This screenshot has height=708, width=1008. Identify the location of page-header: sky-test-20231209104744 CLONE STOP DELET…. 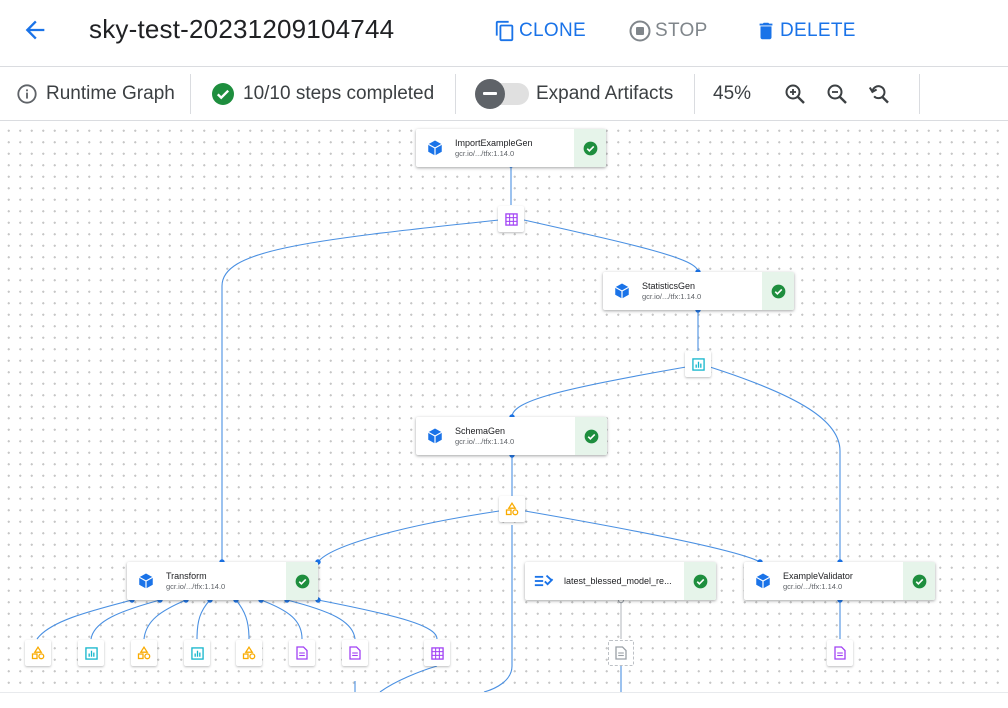
(504, 33).